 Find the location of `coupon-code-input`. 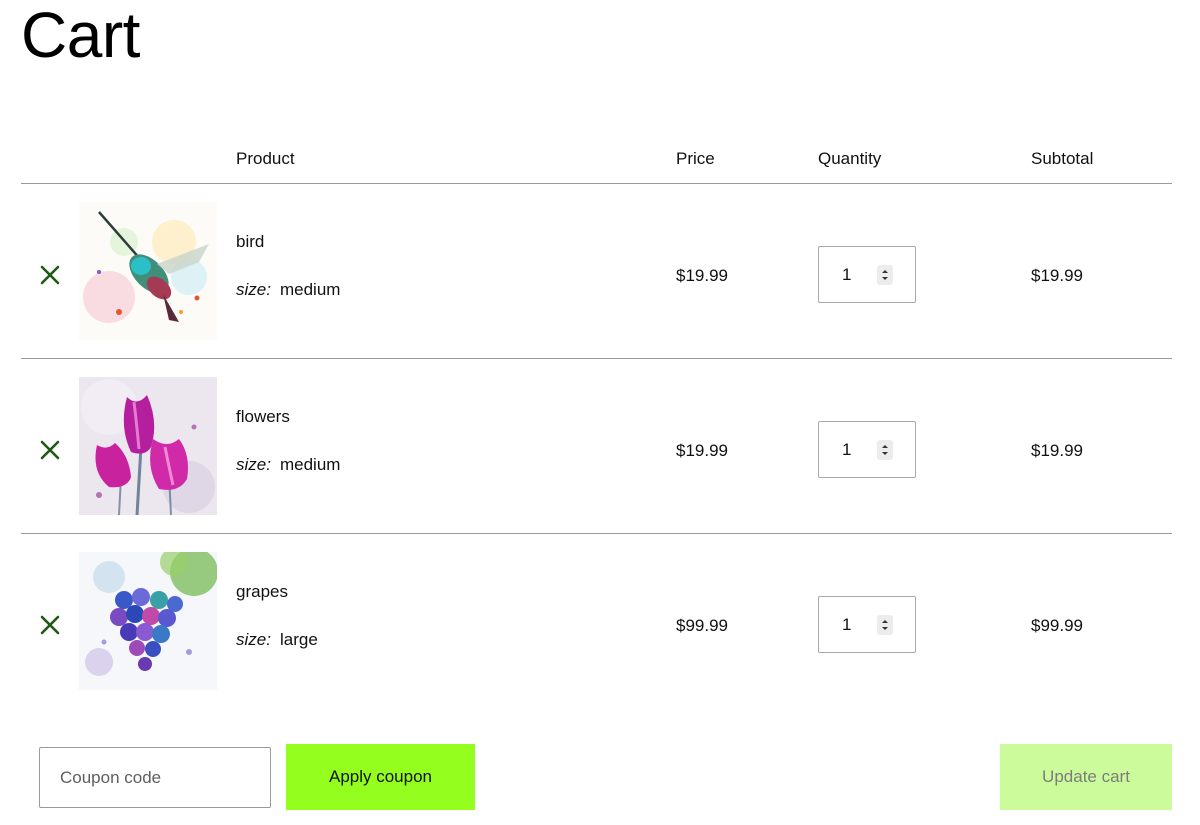

coupon-code-input is located at coordinates (155, 777).